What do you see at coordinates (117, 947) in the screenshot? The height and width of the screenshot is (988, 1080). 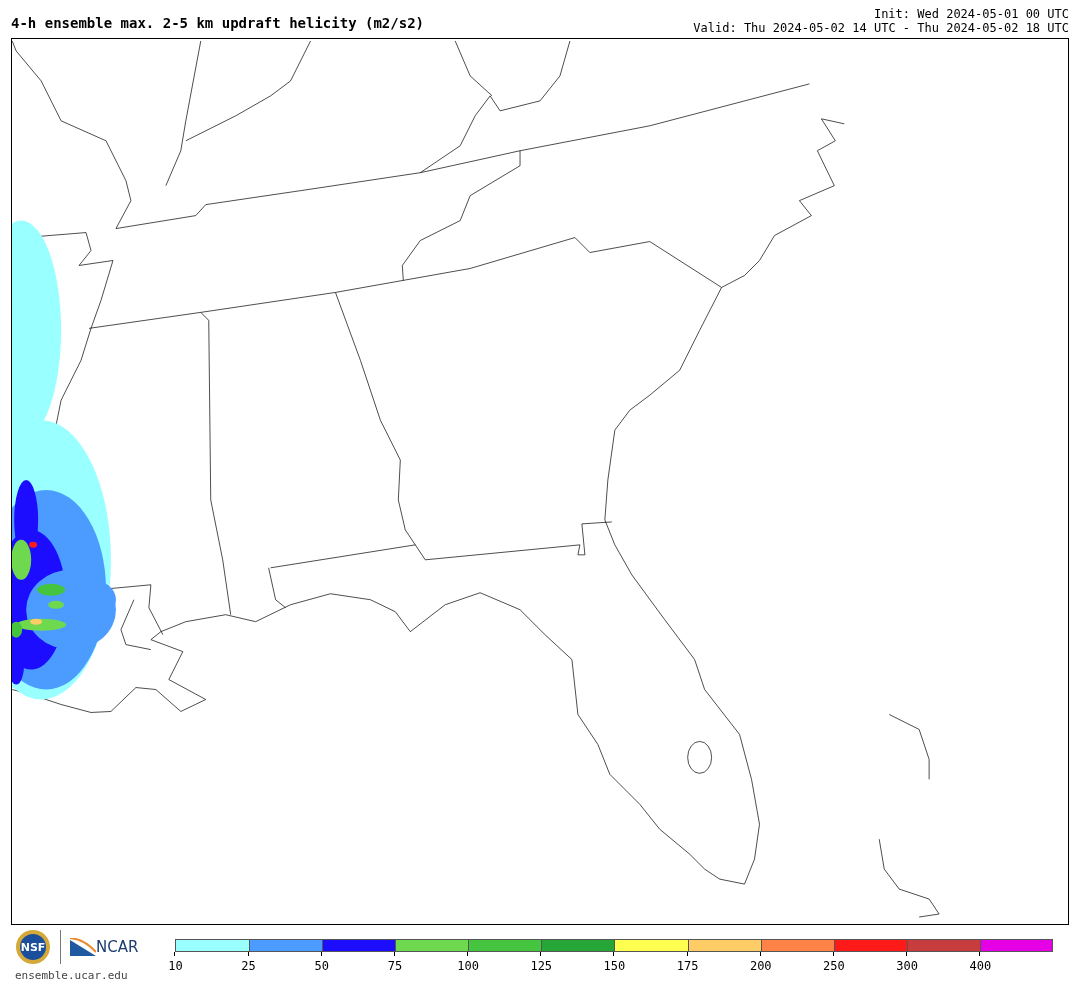 I see `ncar-logo-text: NCAR` at bounding box center [117, 947].